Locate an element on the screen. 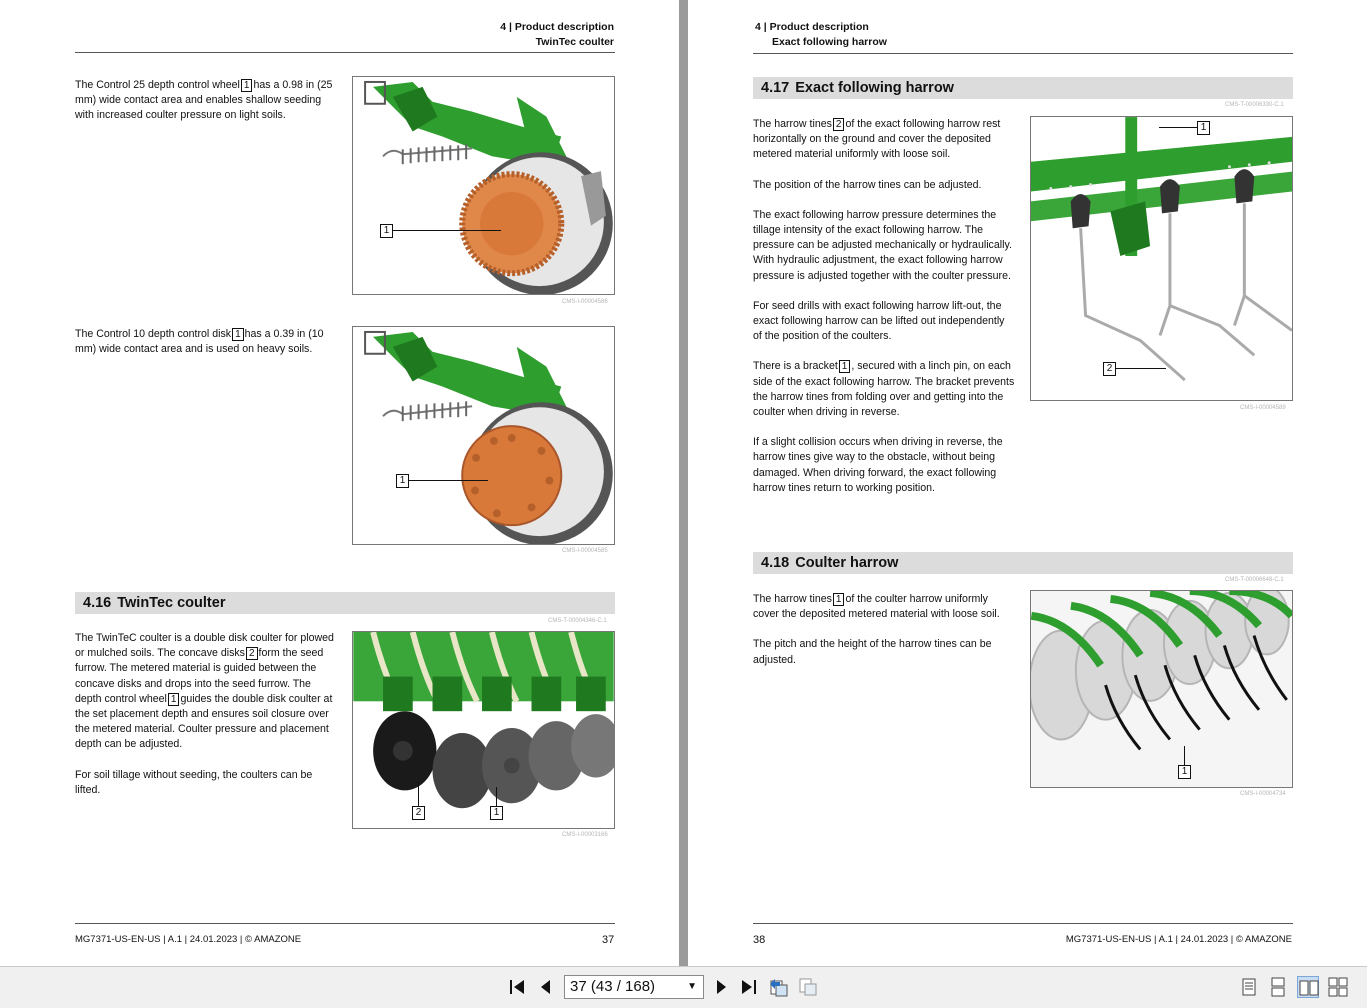 Image resolution: width=1367 pixels, height=1008 pixels. continuous-page-icon is located at coordinates (1278, 987).